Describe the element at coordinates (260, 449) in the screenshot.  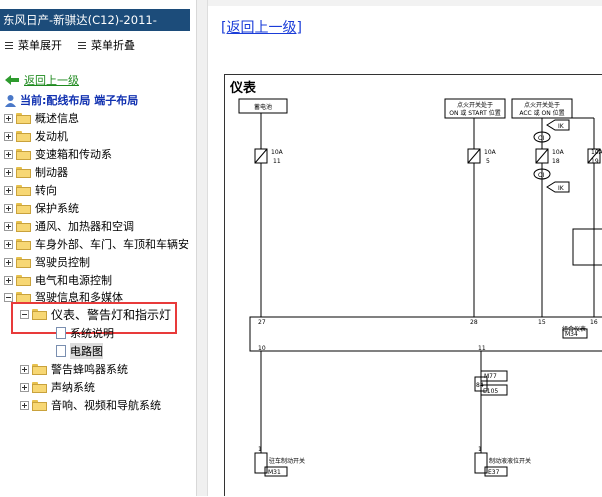
I see `pin-1-left: 1` at that location.